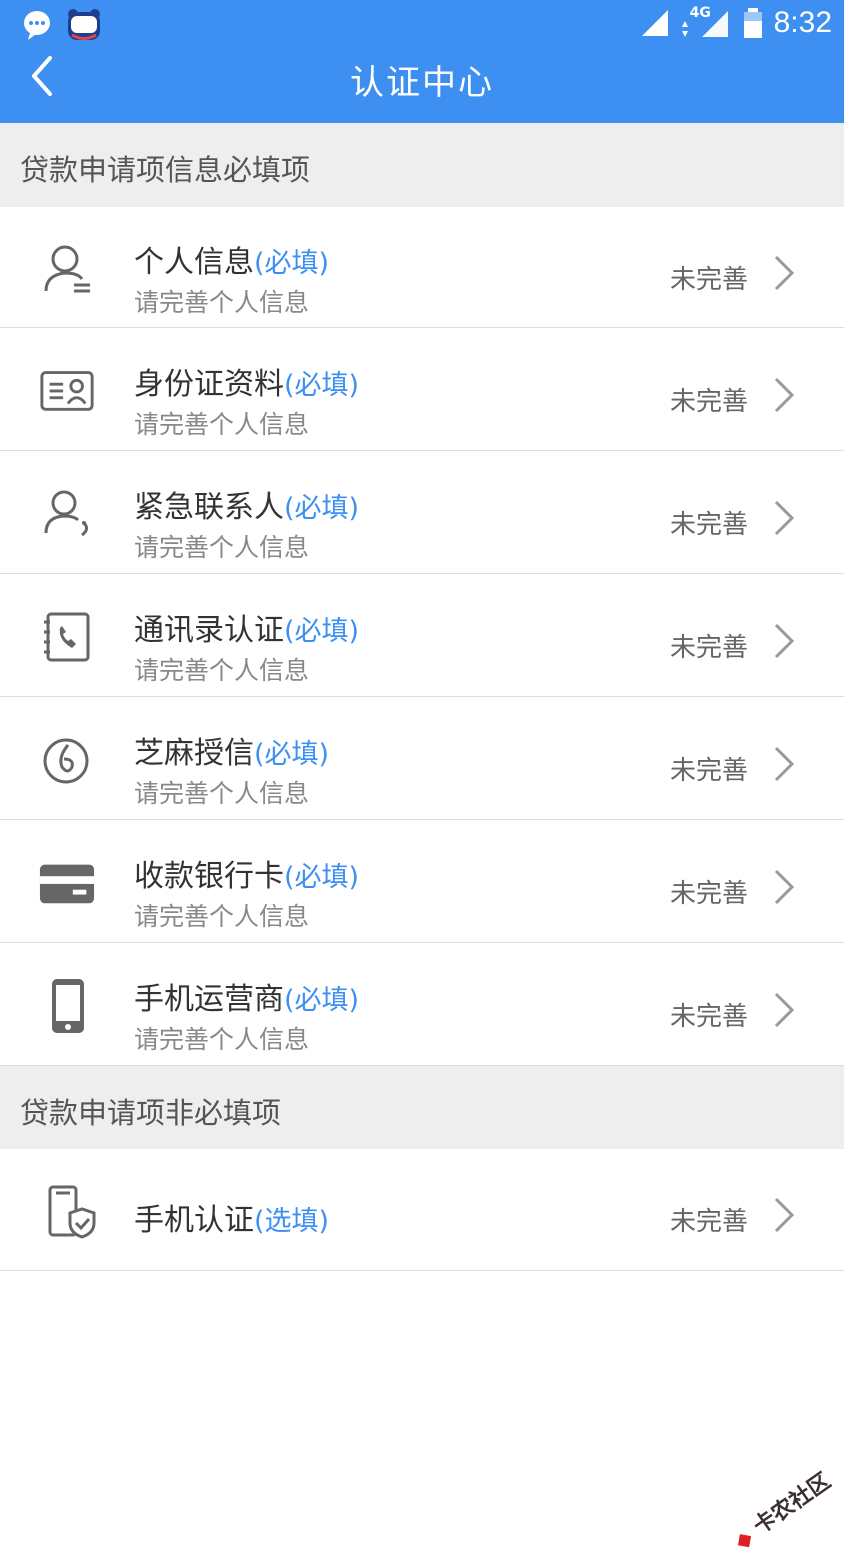  What do you see at coordinates (247, 507) in the screenshot?
I see `item-title: 紧急联系人(必填)` at bounding box center [247, 507].